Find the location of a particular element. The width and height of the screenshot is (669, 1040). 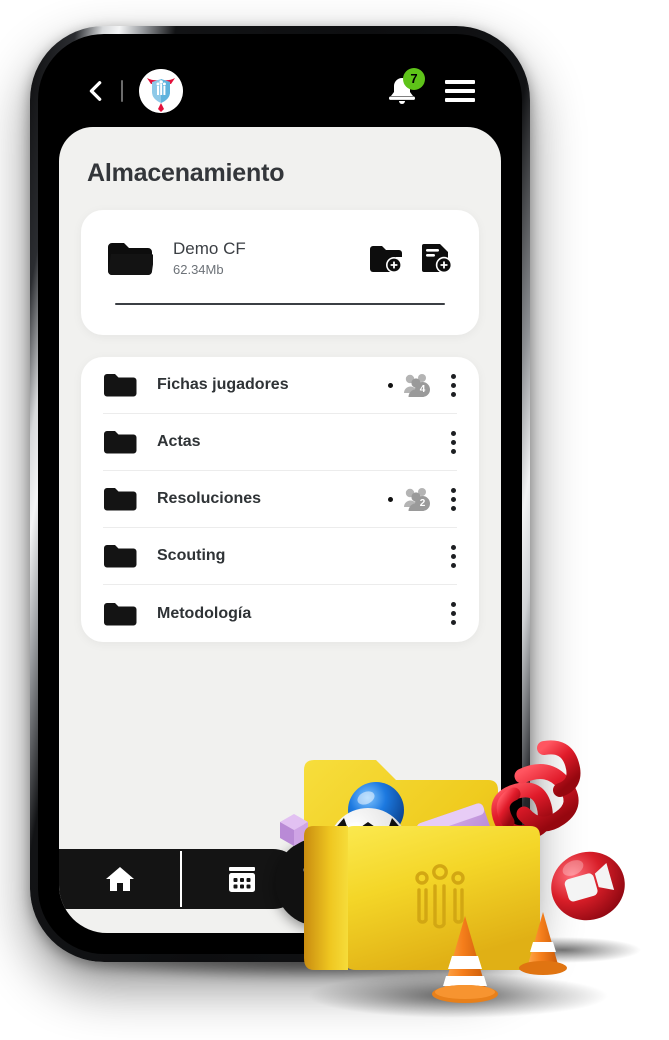

folder-name: Fichas jugadores is located at coordinates (223, 385).